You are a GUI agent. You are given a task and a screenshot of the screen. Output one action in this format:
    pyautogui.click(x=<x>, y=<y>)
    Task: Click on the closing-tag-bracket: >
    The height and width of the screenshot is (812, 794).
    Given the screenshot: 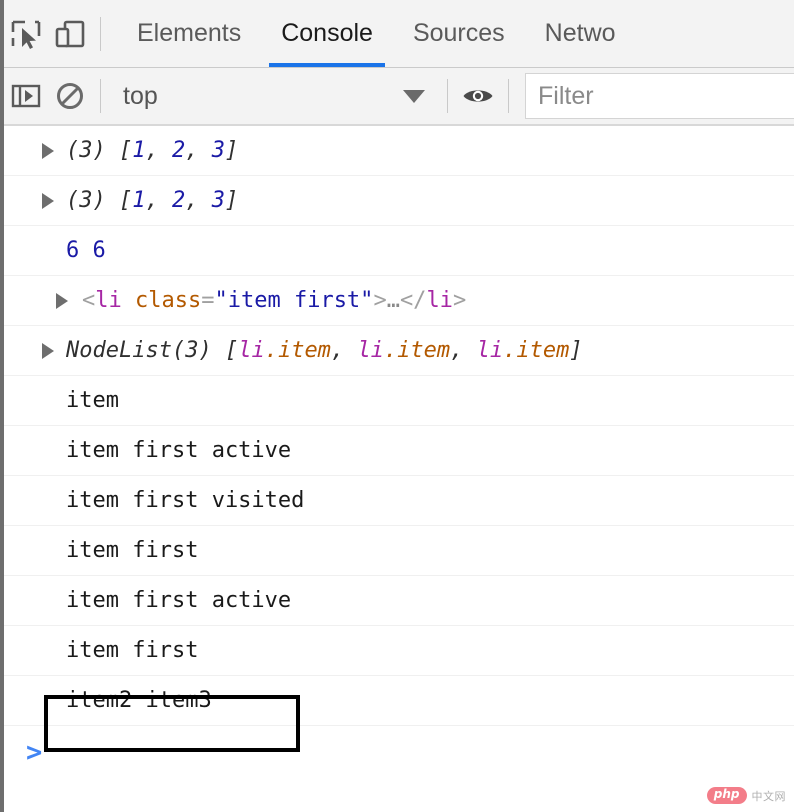 What is the action you would take?
    pyautogui.click(x=459, y=300)
    